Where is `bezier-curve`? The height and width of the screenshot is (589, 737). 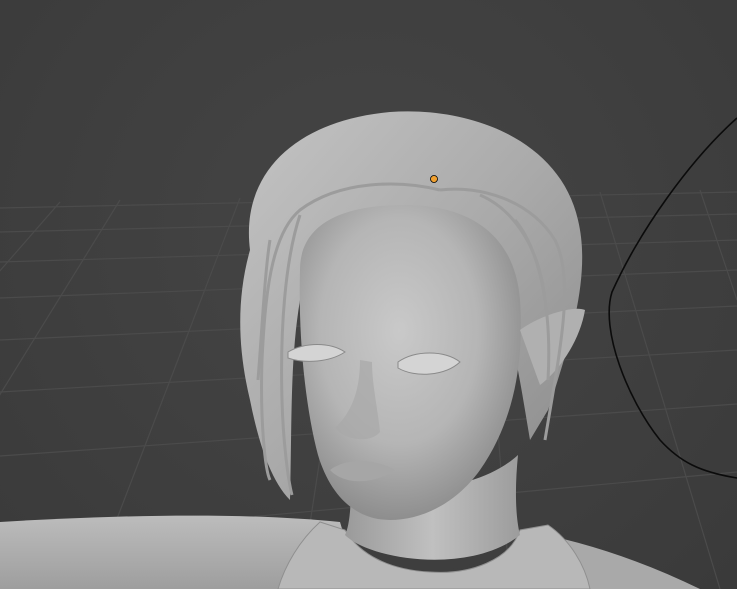
bezier-curve is located at coordinates (672, 298).